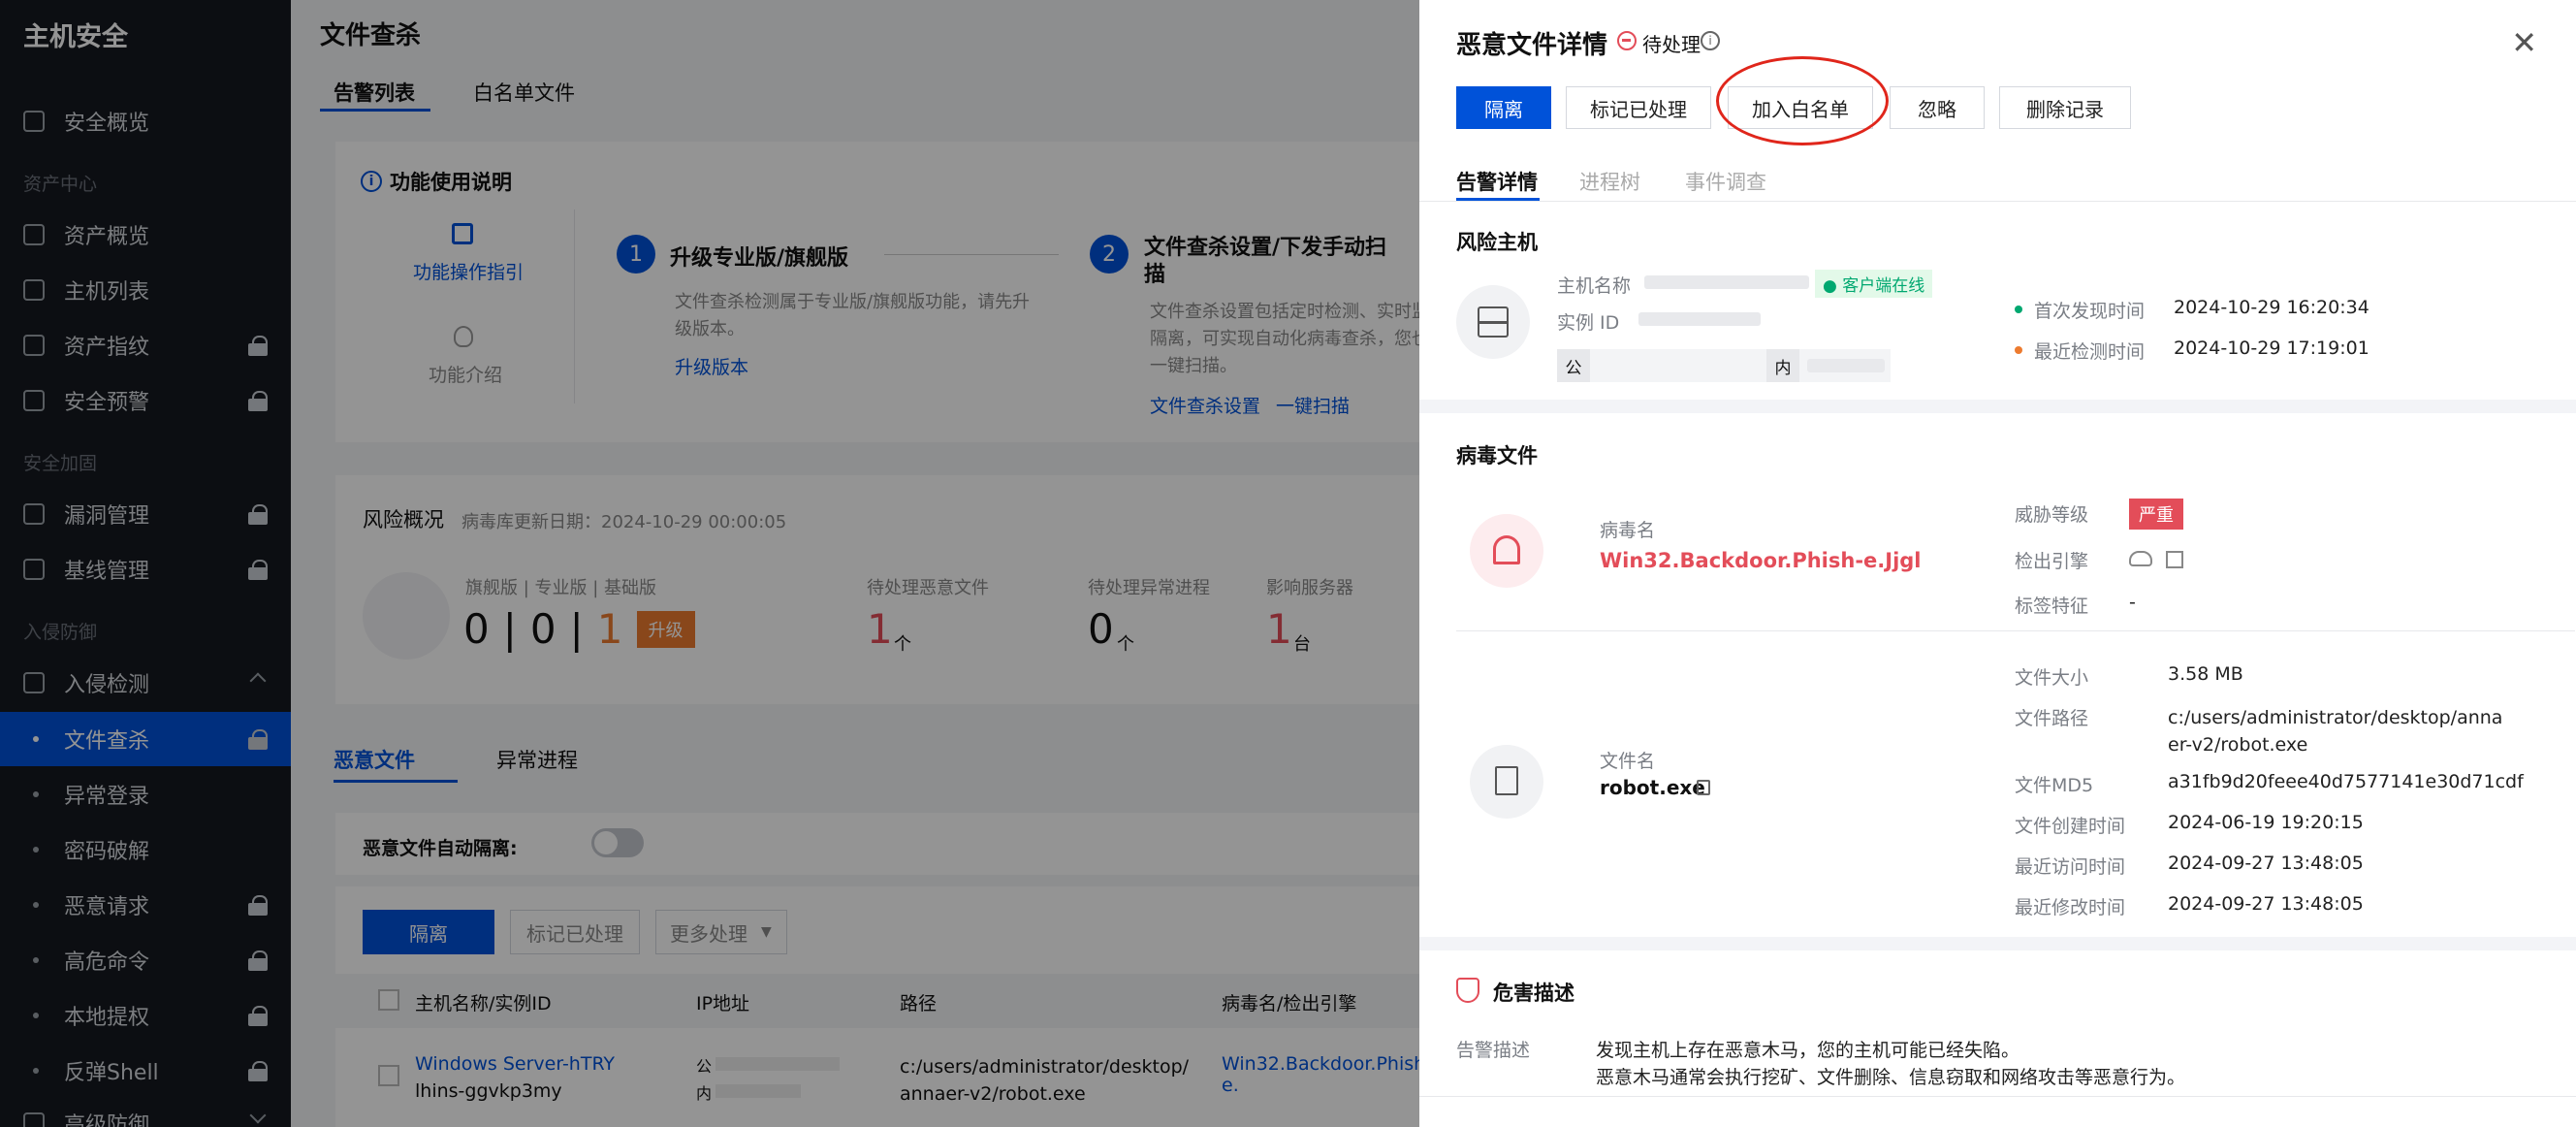 The image size is (2576, 1127). What do you see at coordinates (1761, 560) in the screenshot?
I see `virus-name: Win32.Backdoor.Phish-e.Jjgl` at bounding box center [1761, 560].